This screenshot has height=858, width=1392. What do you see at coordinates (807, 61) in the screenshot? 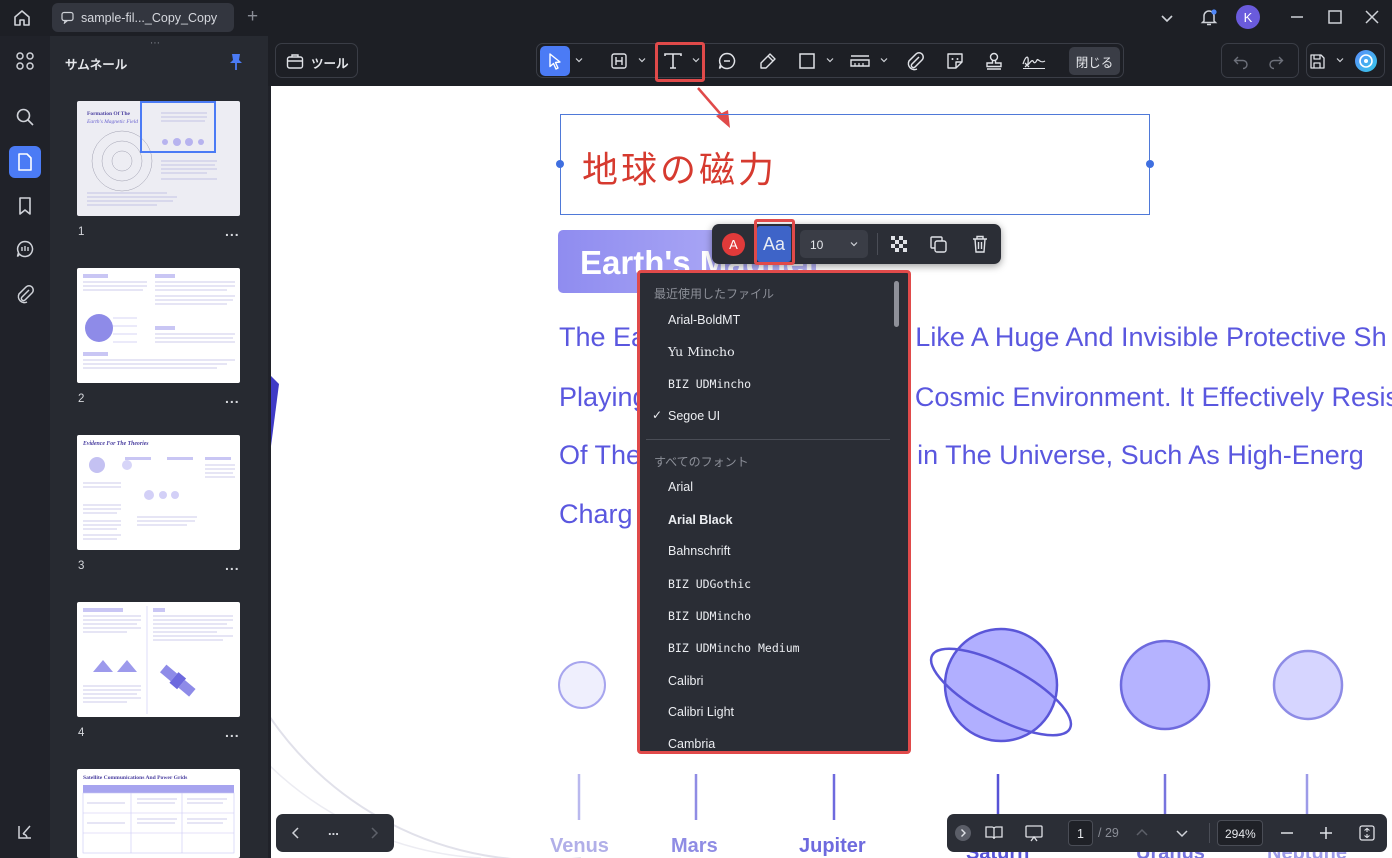
I see `shape-tool-button` at bounding box center [807, 61].